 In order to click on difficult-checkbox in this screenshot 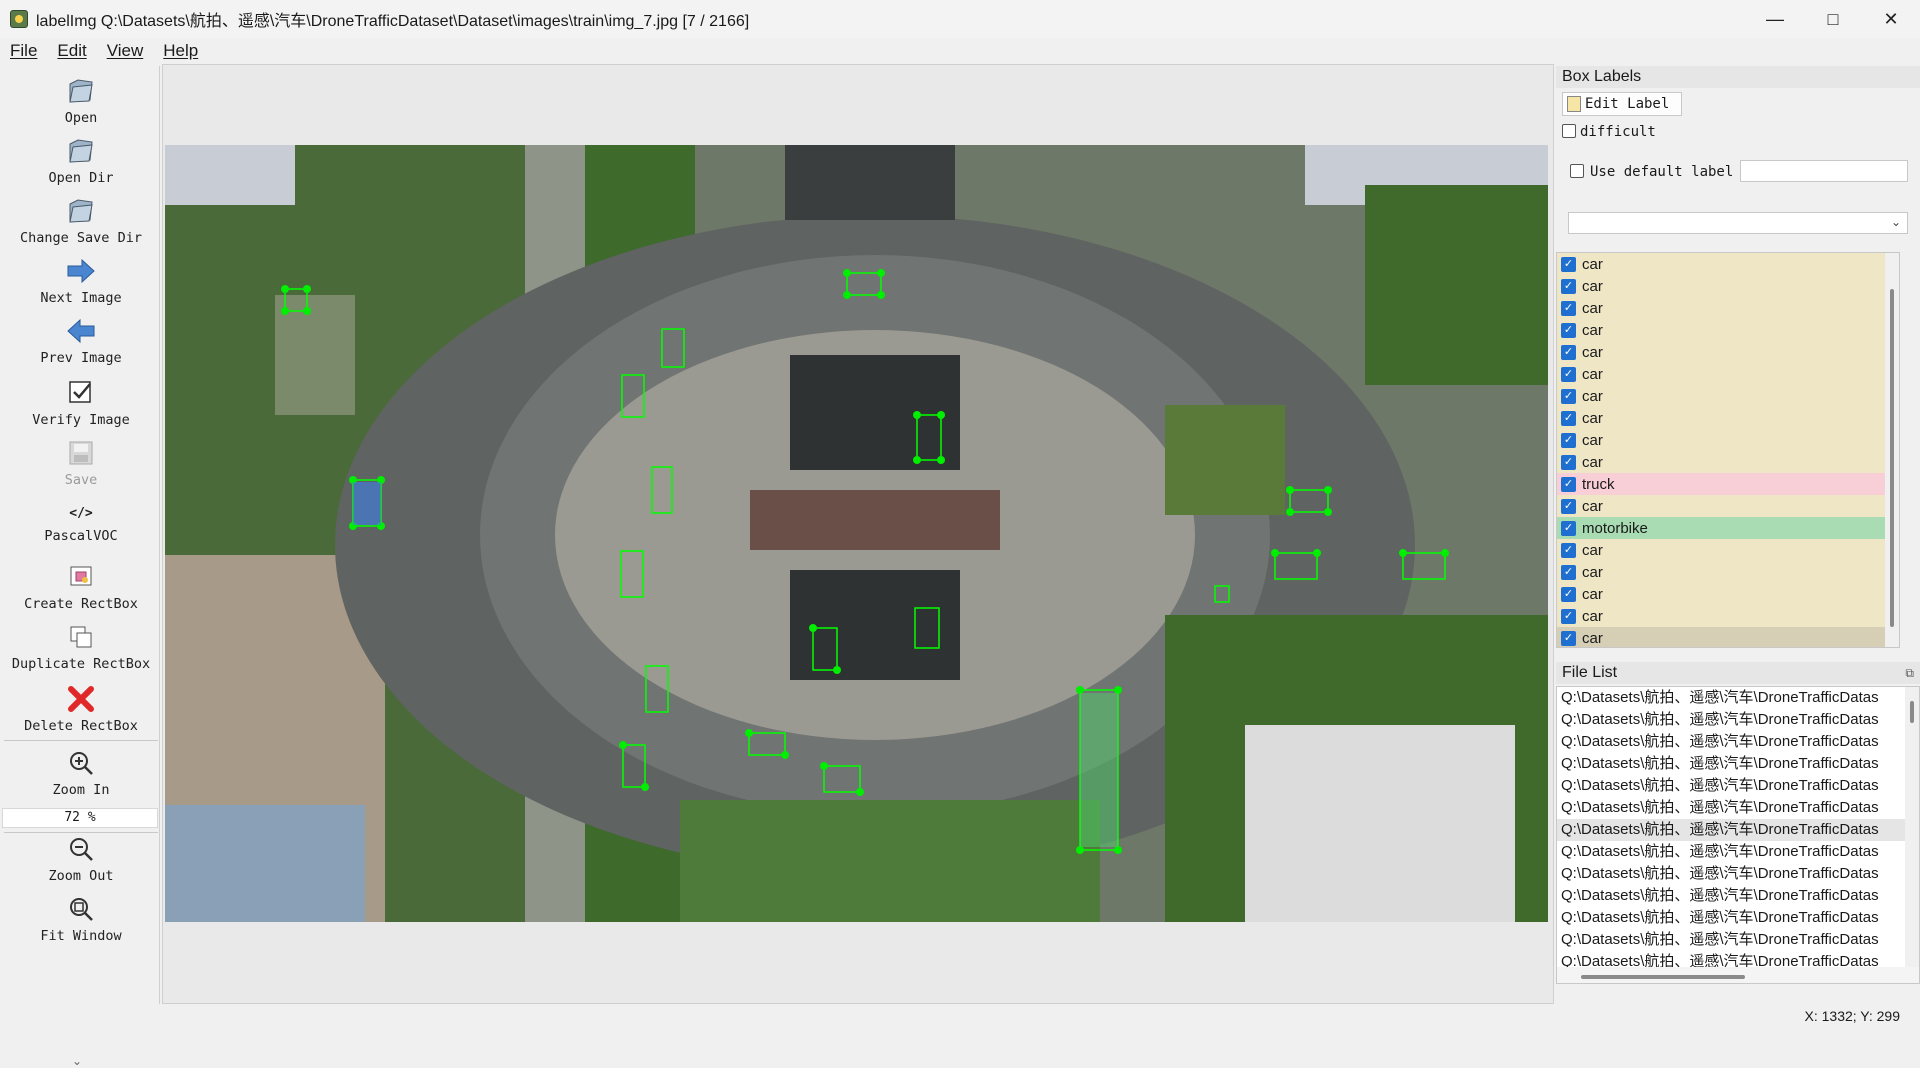, I will do `click(1569, 131)`.